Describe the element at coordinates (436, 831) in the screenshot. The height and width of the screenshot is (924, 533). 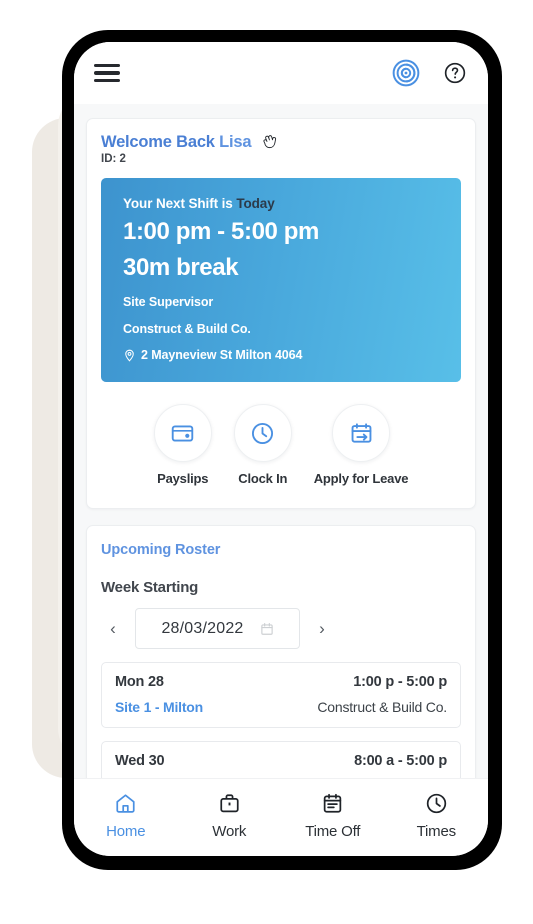
I see `nav-label-times: Times` at that location.